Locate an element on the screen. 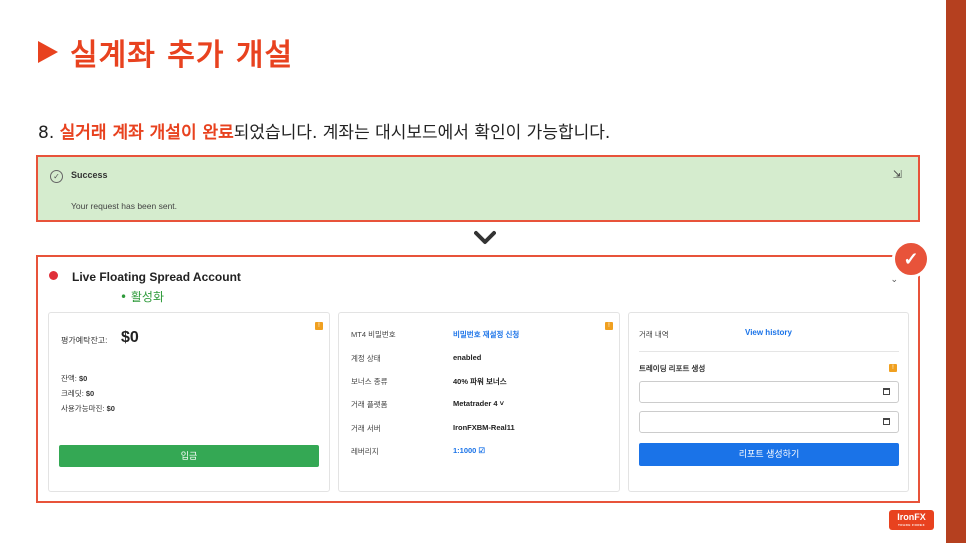  detail-label: 레버리지 is located at coordinates (365, 451).